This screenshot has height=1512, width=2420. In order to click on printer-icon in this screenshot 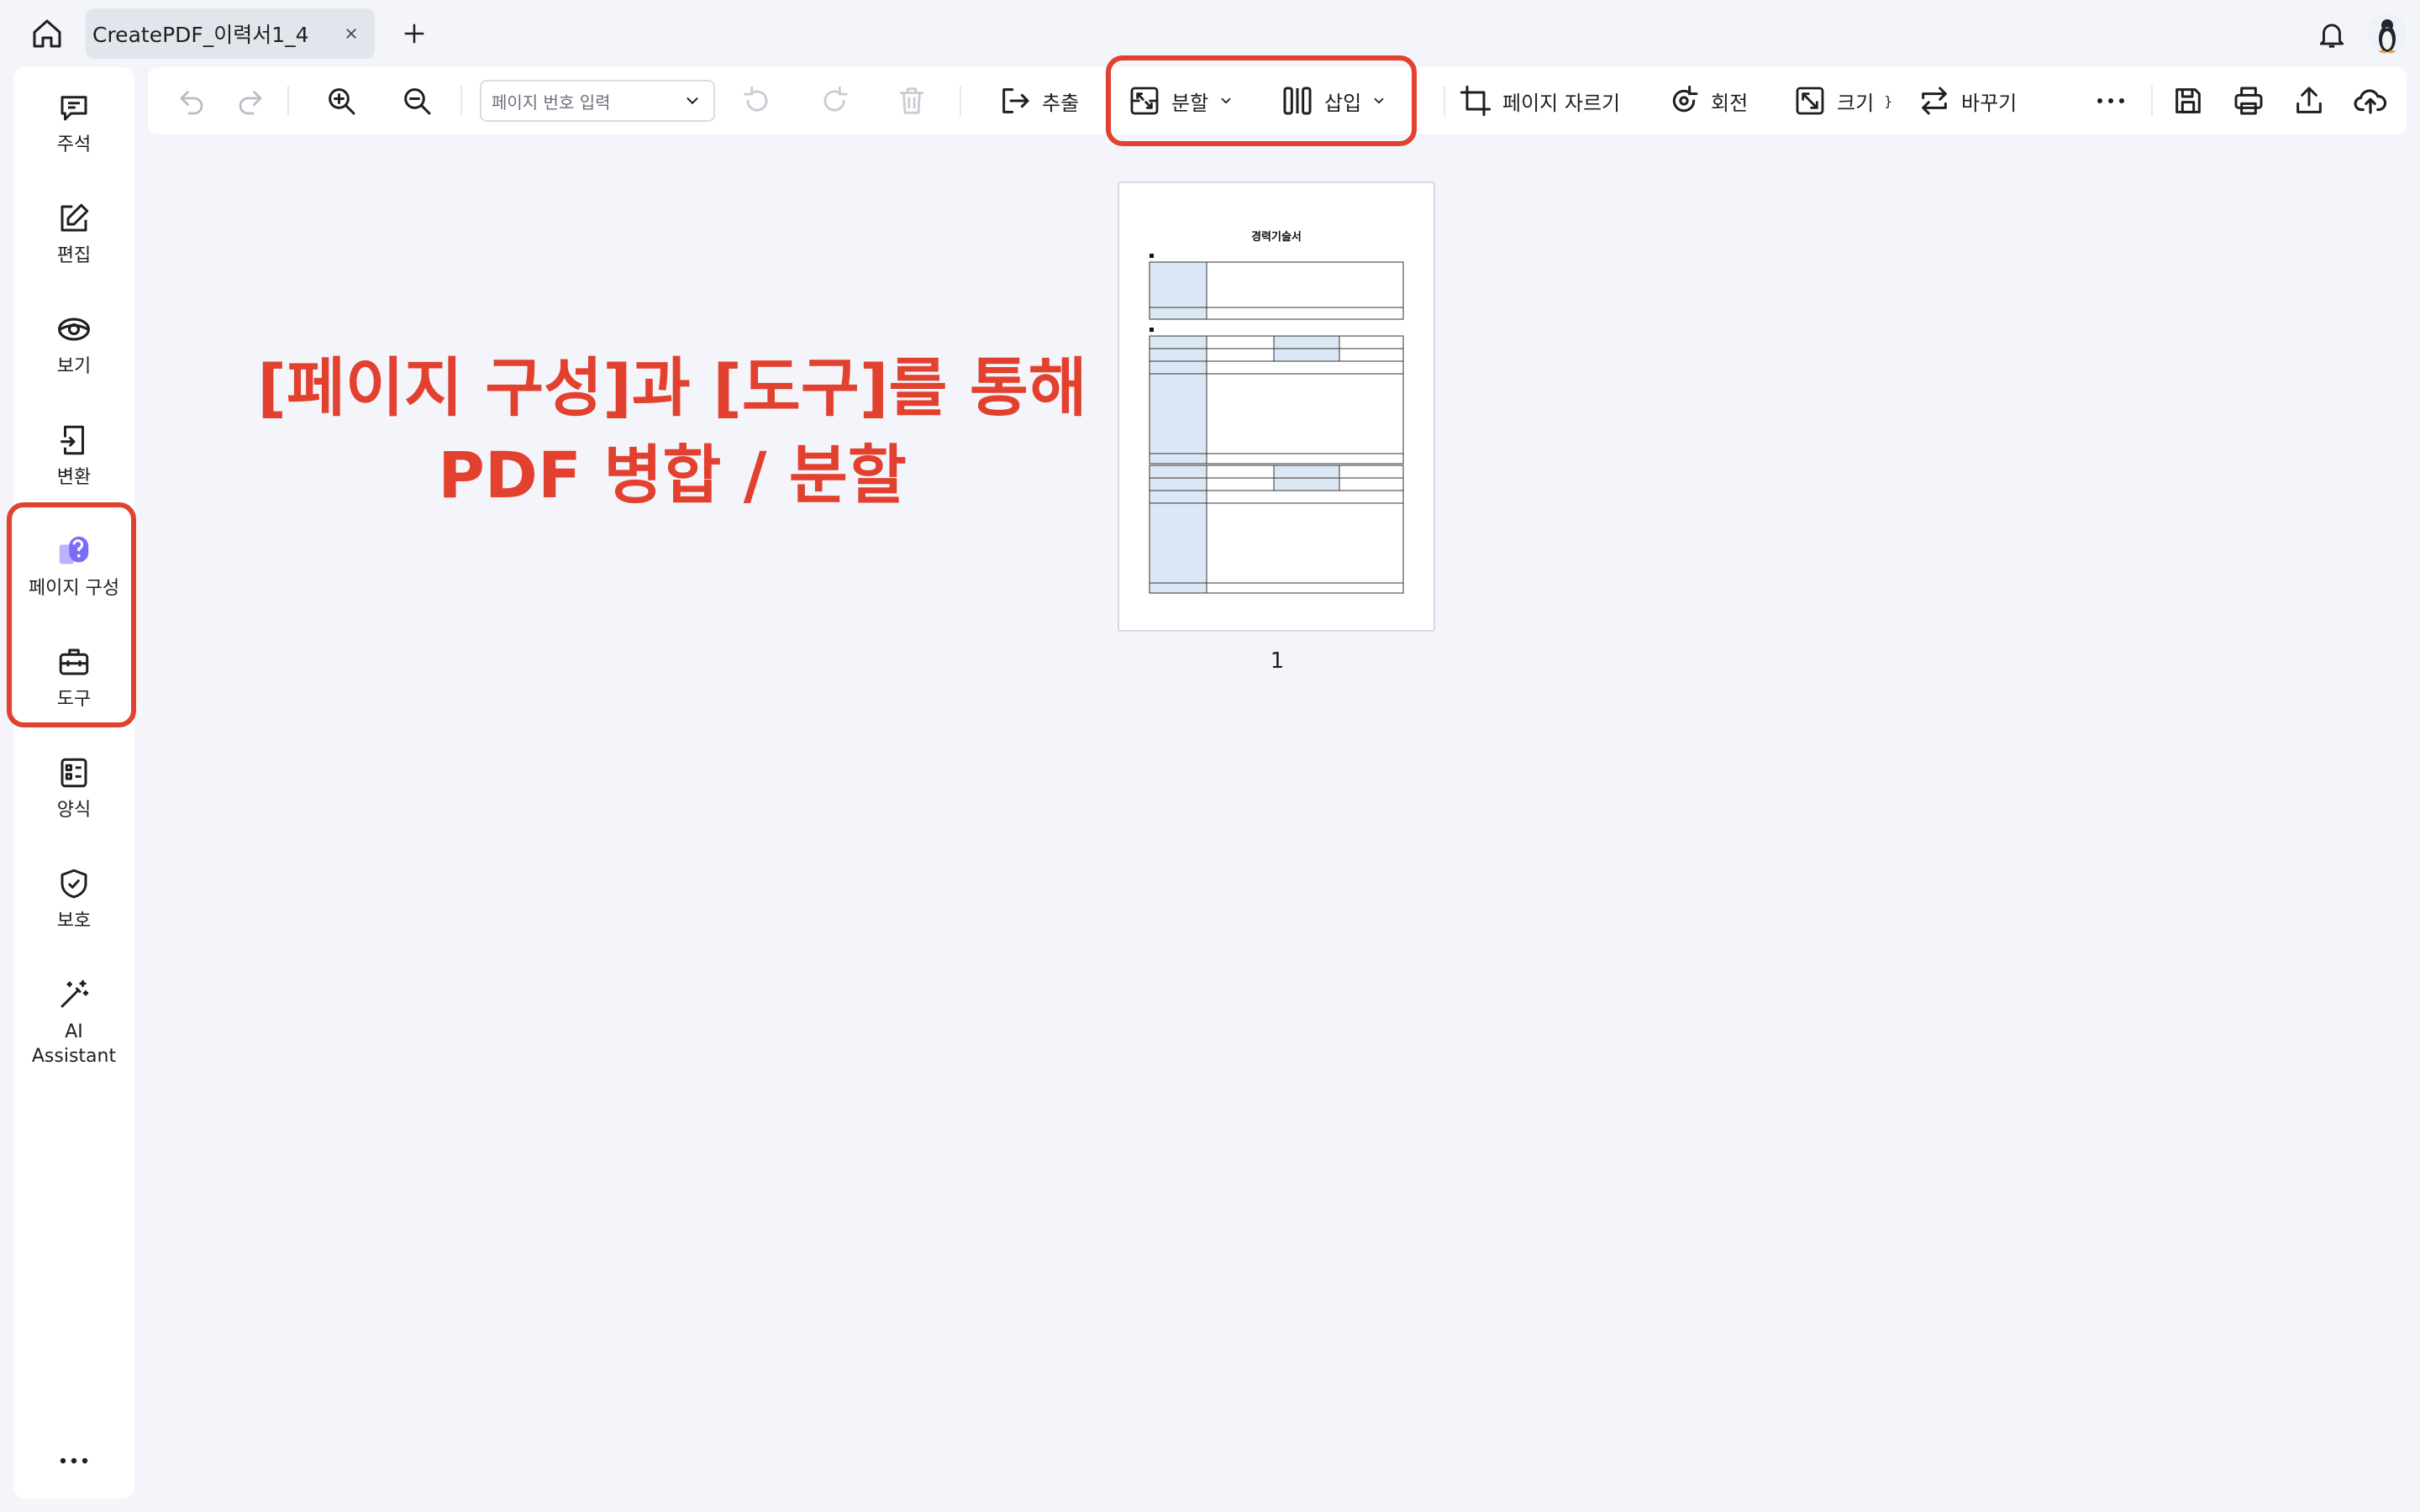, I will do `click(2248, 101)`.